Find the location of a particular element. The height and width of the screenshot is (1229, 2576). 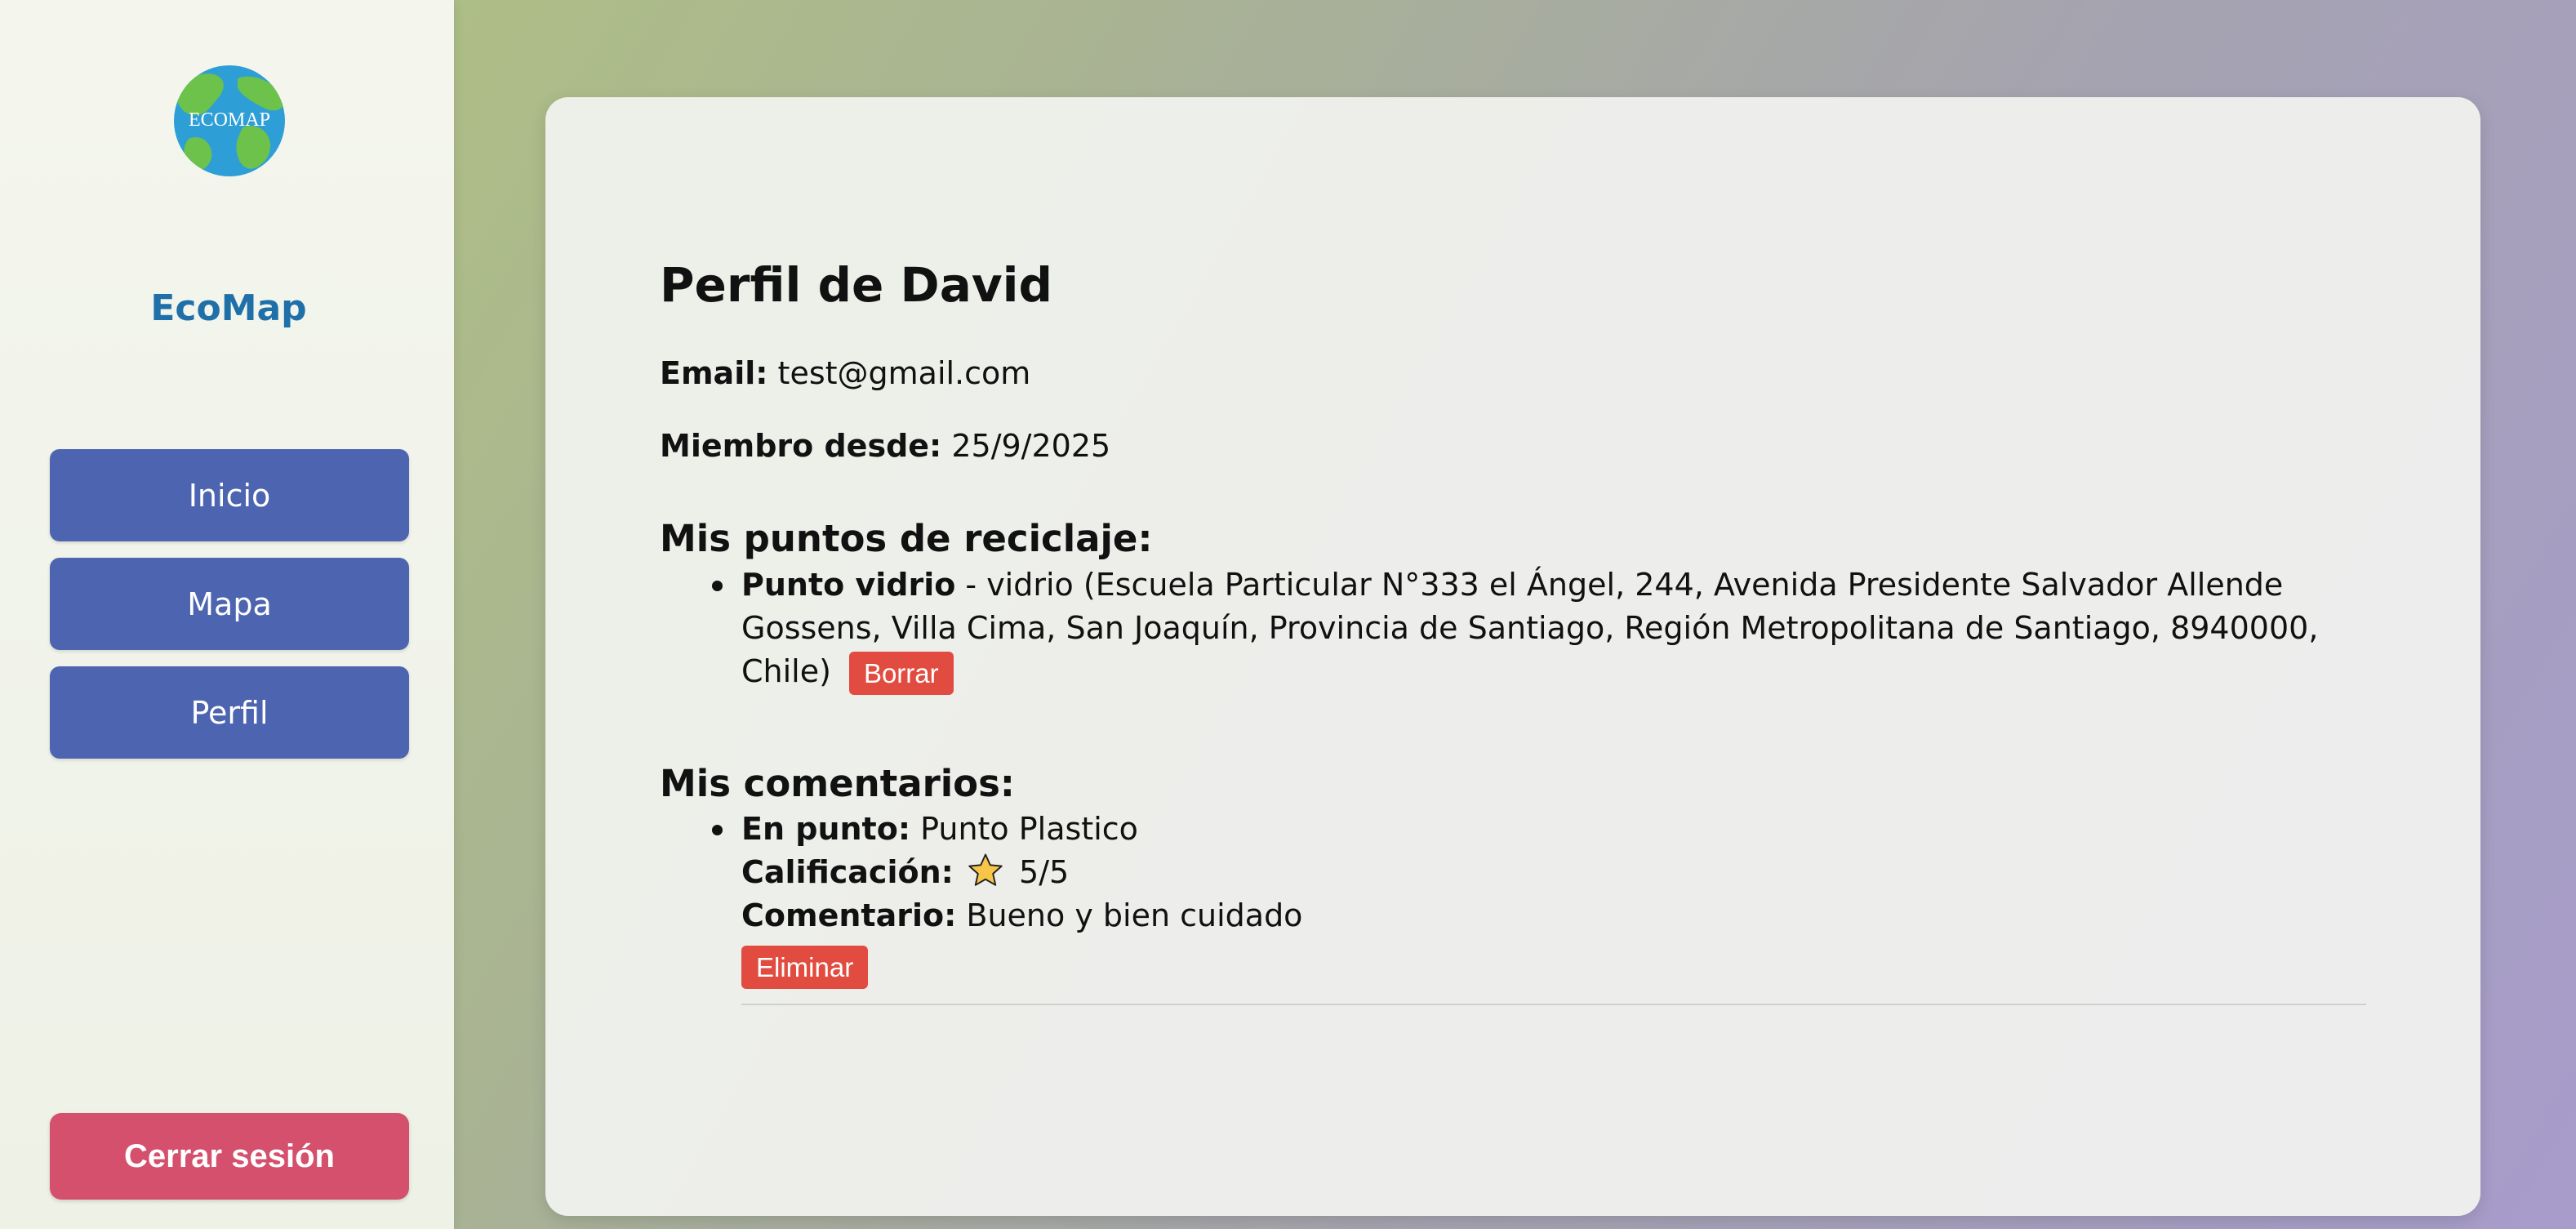

comment-point-row: En punto: Punto Plastico is located at coordinates (1553, 830).